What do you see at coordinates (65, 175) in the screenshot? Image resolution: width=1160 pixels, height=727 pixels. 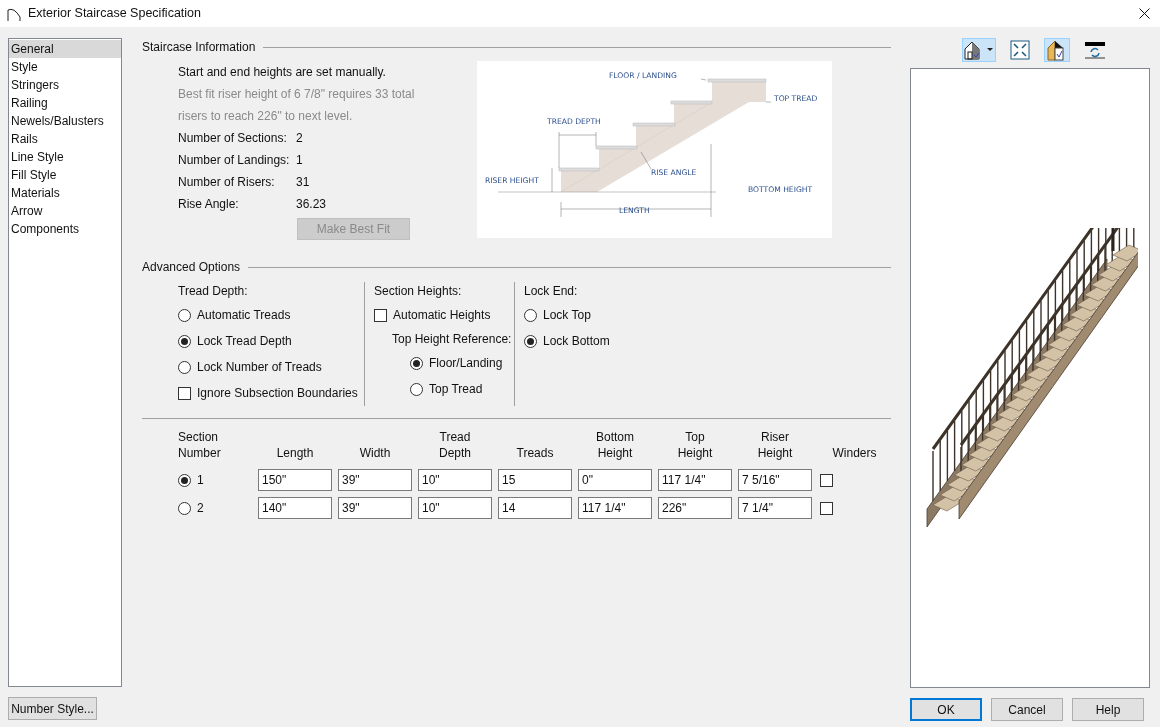 I see `category-item: Fill Style` at bounding box center [65, 175].